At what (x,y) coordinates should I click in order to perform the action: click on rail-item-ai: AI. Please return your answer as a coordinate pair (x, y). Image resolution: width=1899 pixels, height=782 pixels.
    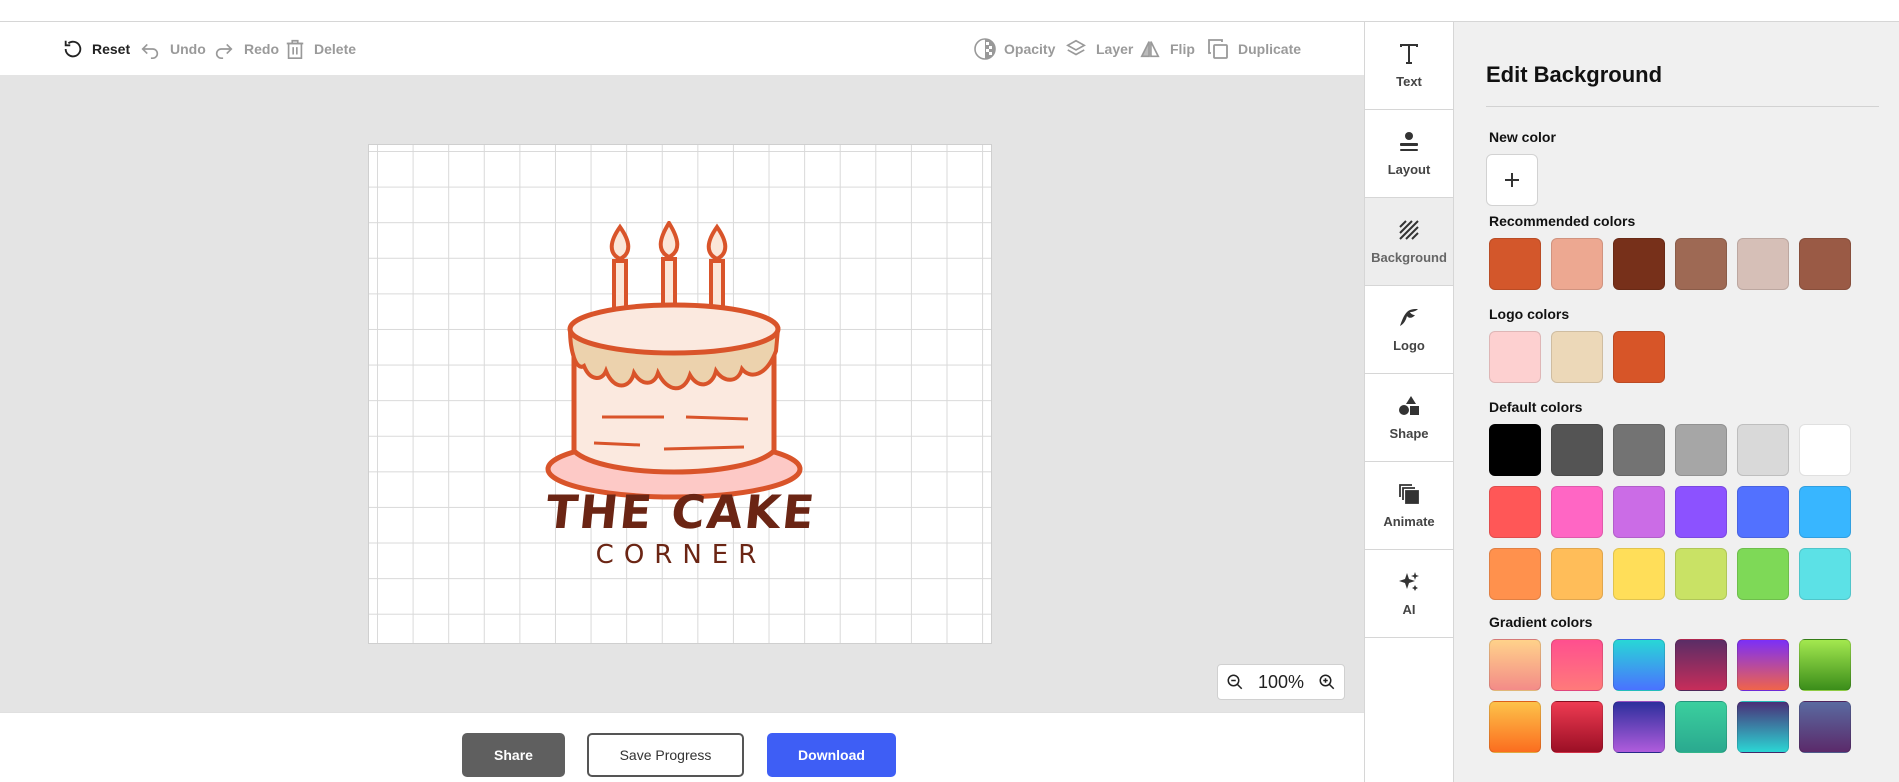
    Looking at the image, I should click on (1409, 594).